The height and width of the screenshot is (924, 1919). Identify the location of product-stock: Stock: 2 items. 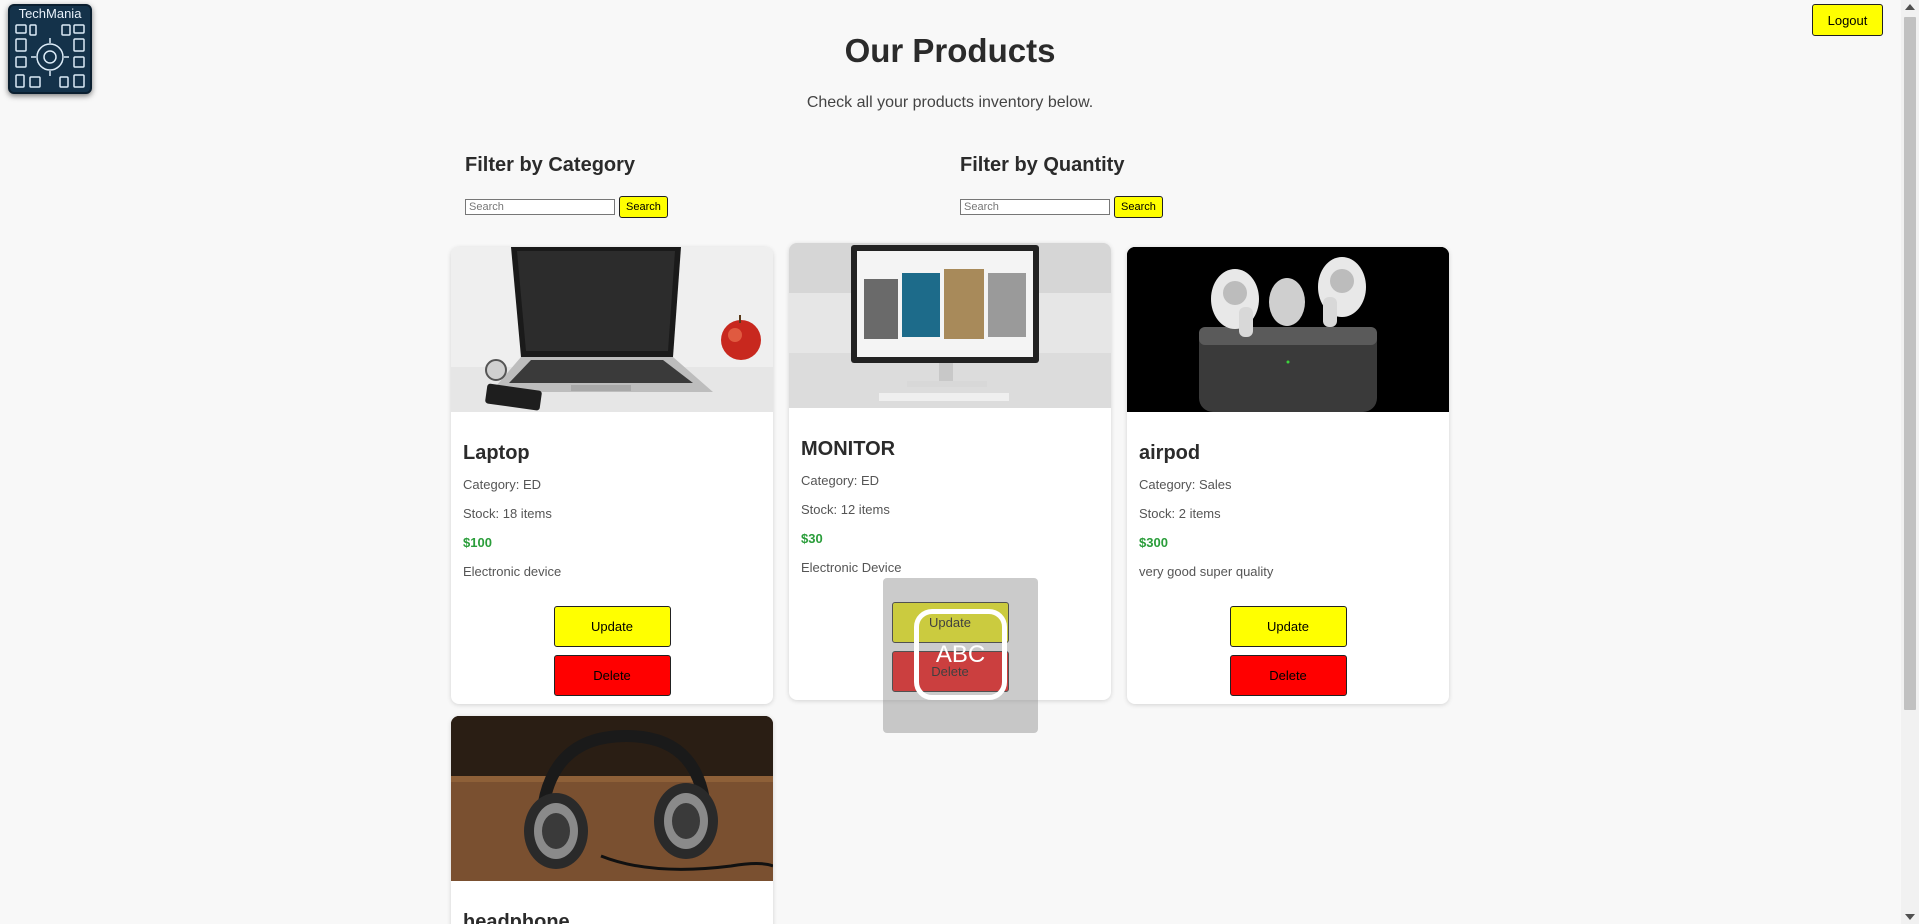
(1180, 513).